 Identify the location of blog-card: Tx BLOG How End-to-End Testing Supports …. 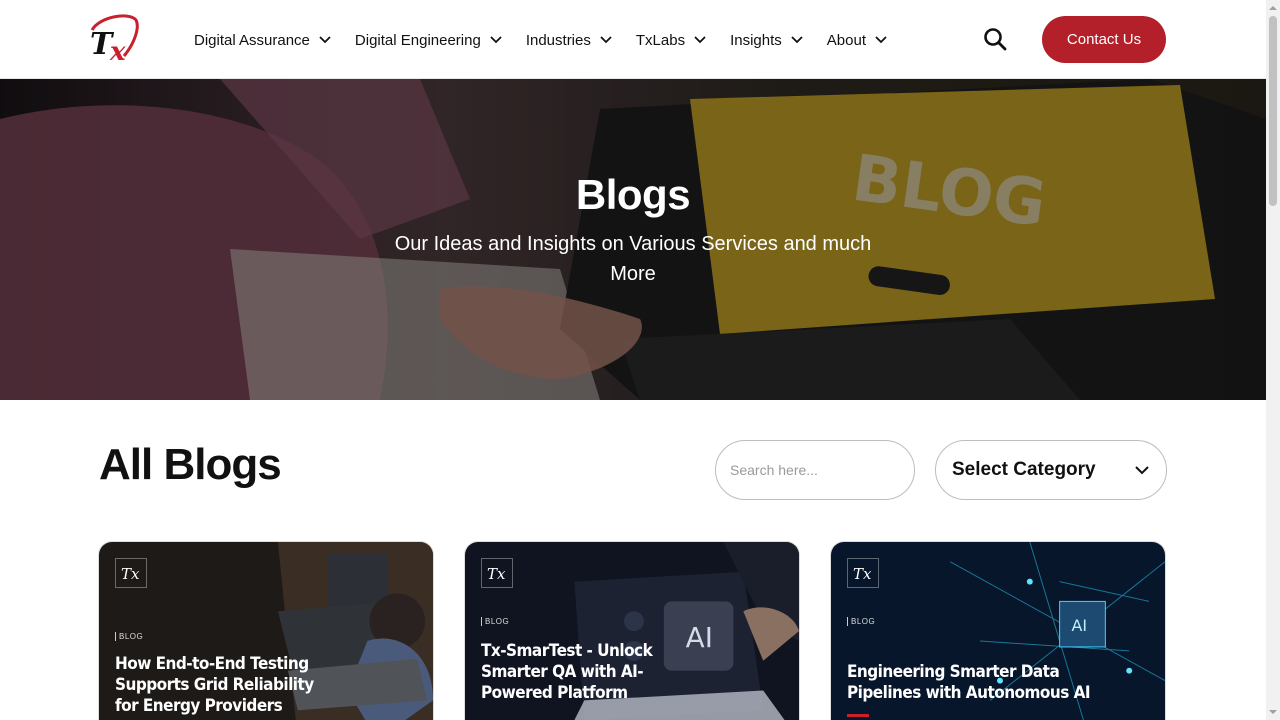
(266, 630).